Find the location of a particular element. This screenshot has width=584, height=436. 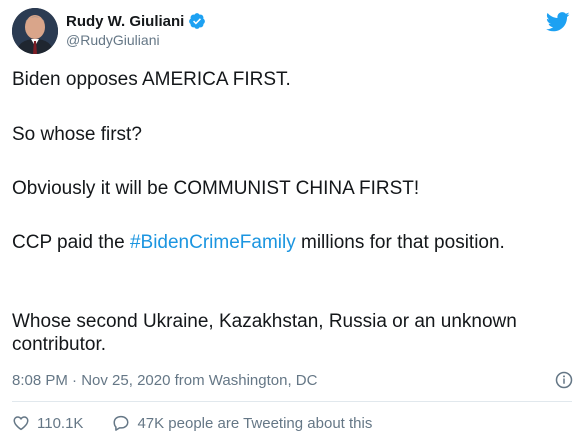

tweet-text-segment: millions for that position. is located at coordinates (400, 242).